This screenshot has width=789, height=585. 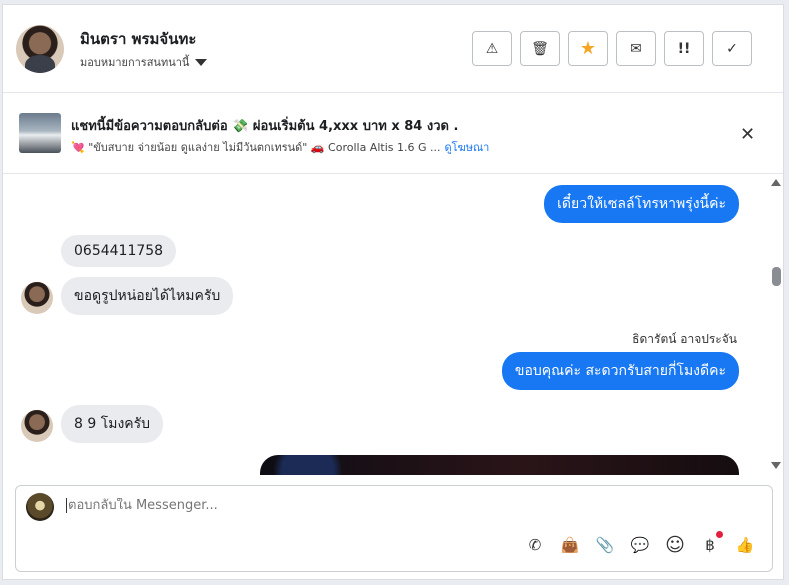 I want to click on message-bubble-outgoing: เดี๋ยวให้เซลล์โทรหาพรุ่งนี้ค่ะ, so click(x=641, y=204).